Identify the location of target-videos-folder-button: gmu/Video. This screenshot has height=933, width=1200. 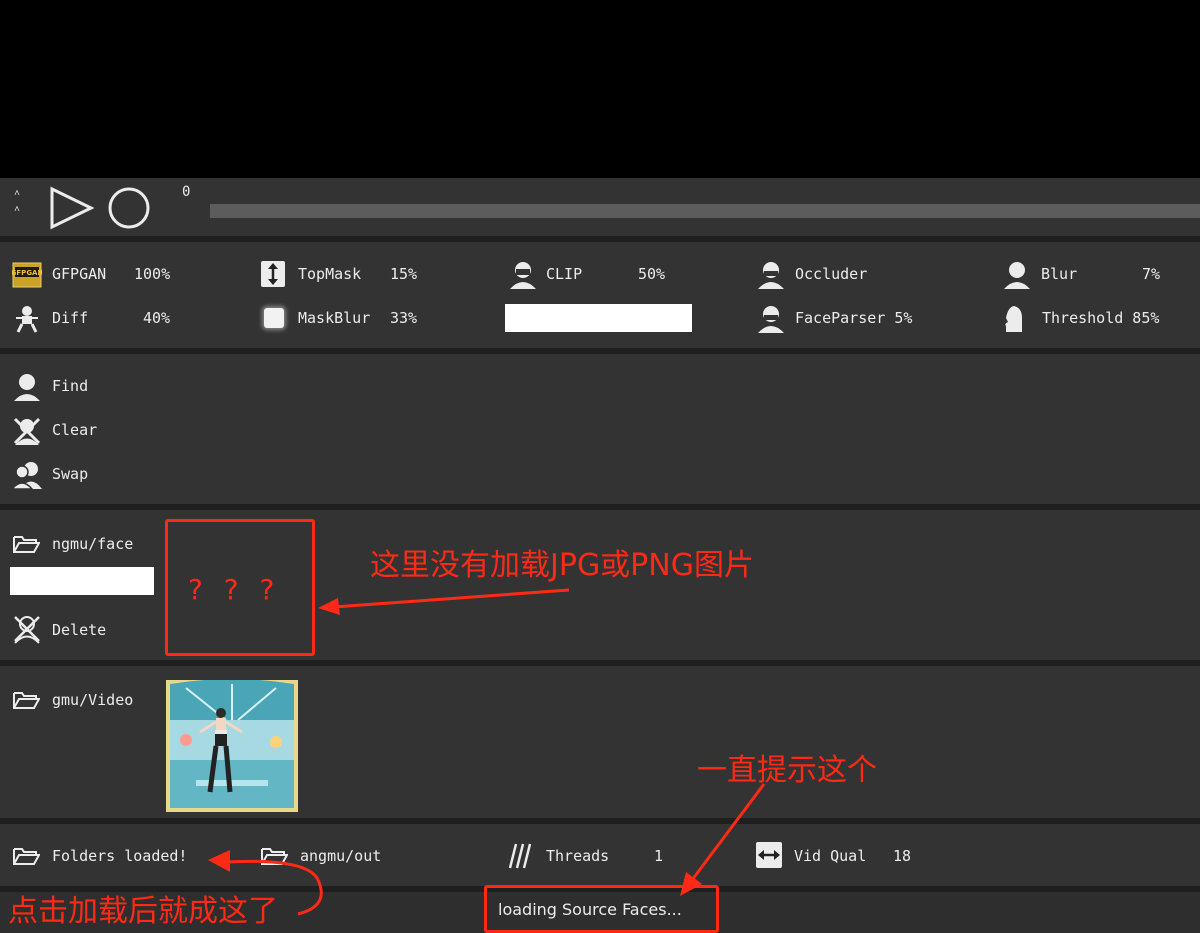
(85, 699).